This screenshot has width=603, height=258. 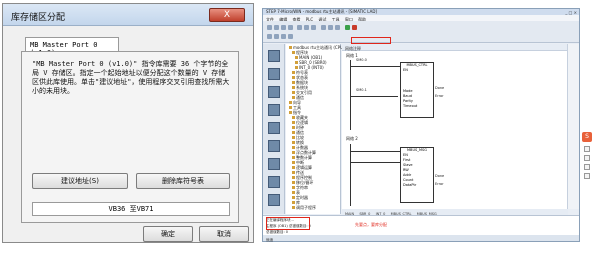 What do you see at coordinates (361, 60) in the screenshot?
I see `contact-1-label: SM0.0` at bounding box center [361, 60].